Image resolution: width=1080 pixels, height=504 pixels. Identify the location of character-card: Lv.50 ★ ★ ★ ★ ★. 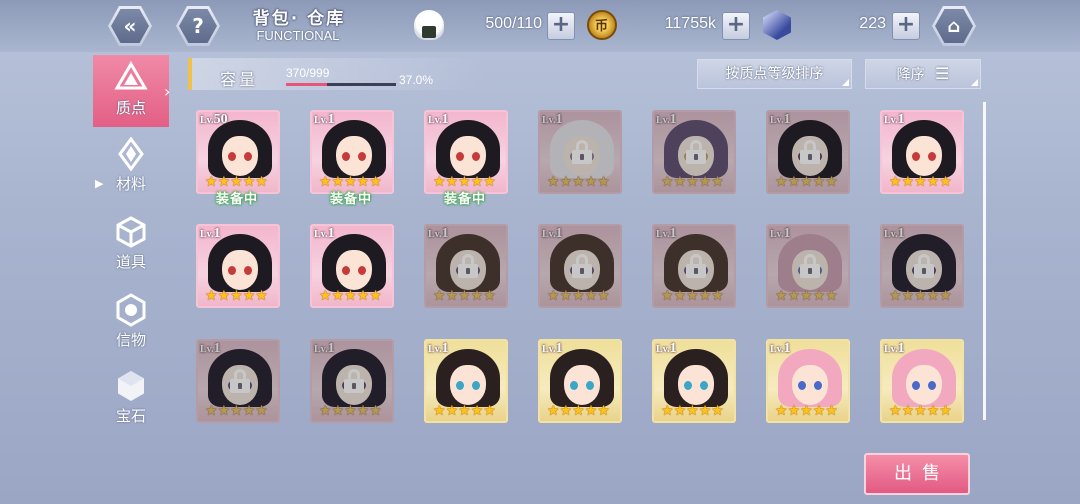
(238, 152).